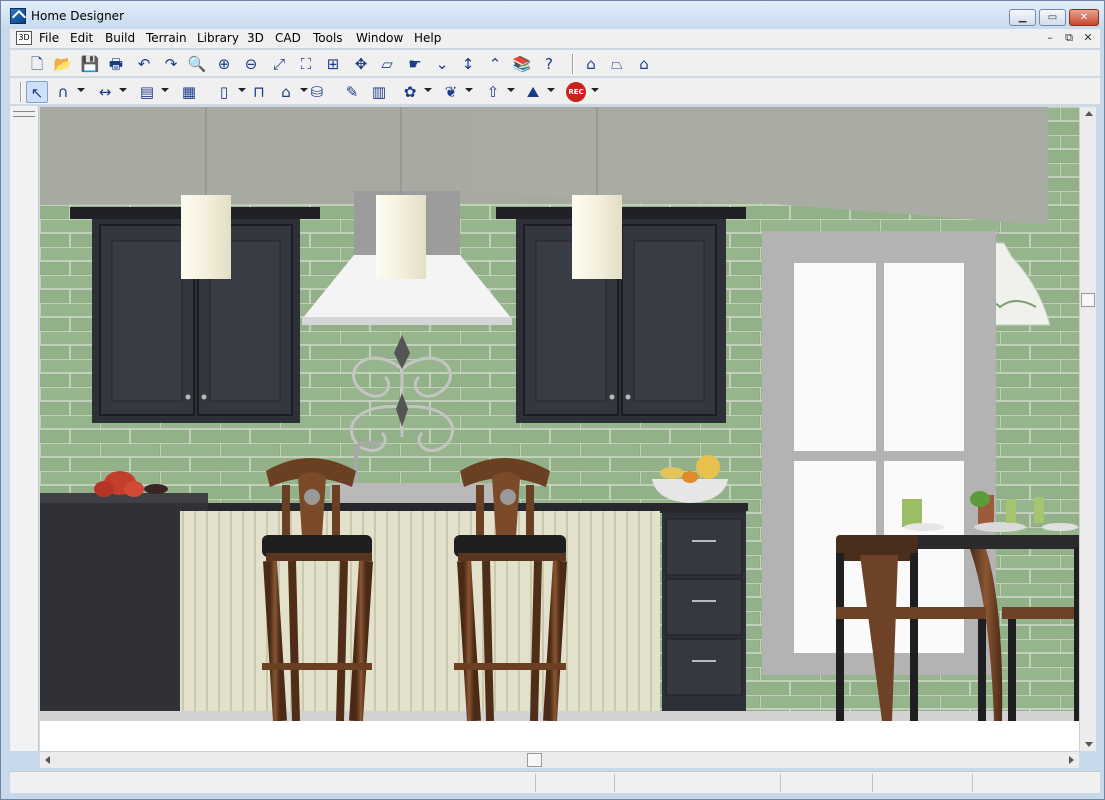 The width and height of the screenshot is (1105, 800). I want to click on door-icon: ▯, so click(224, 92).